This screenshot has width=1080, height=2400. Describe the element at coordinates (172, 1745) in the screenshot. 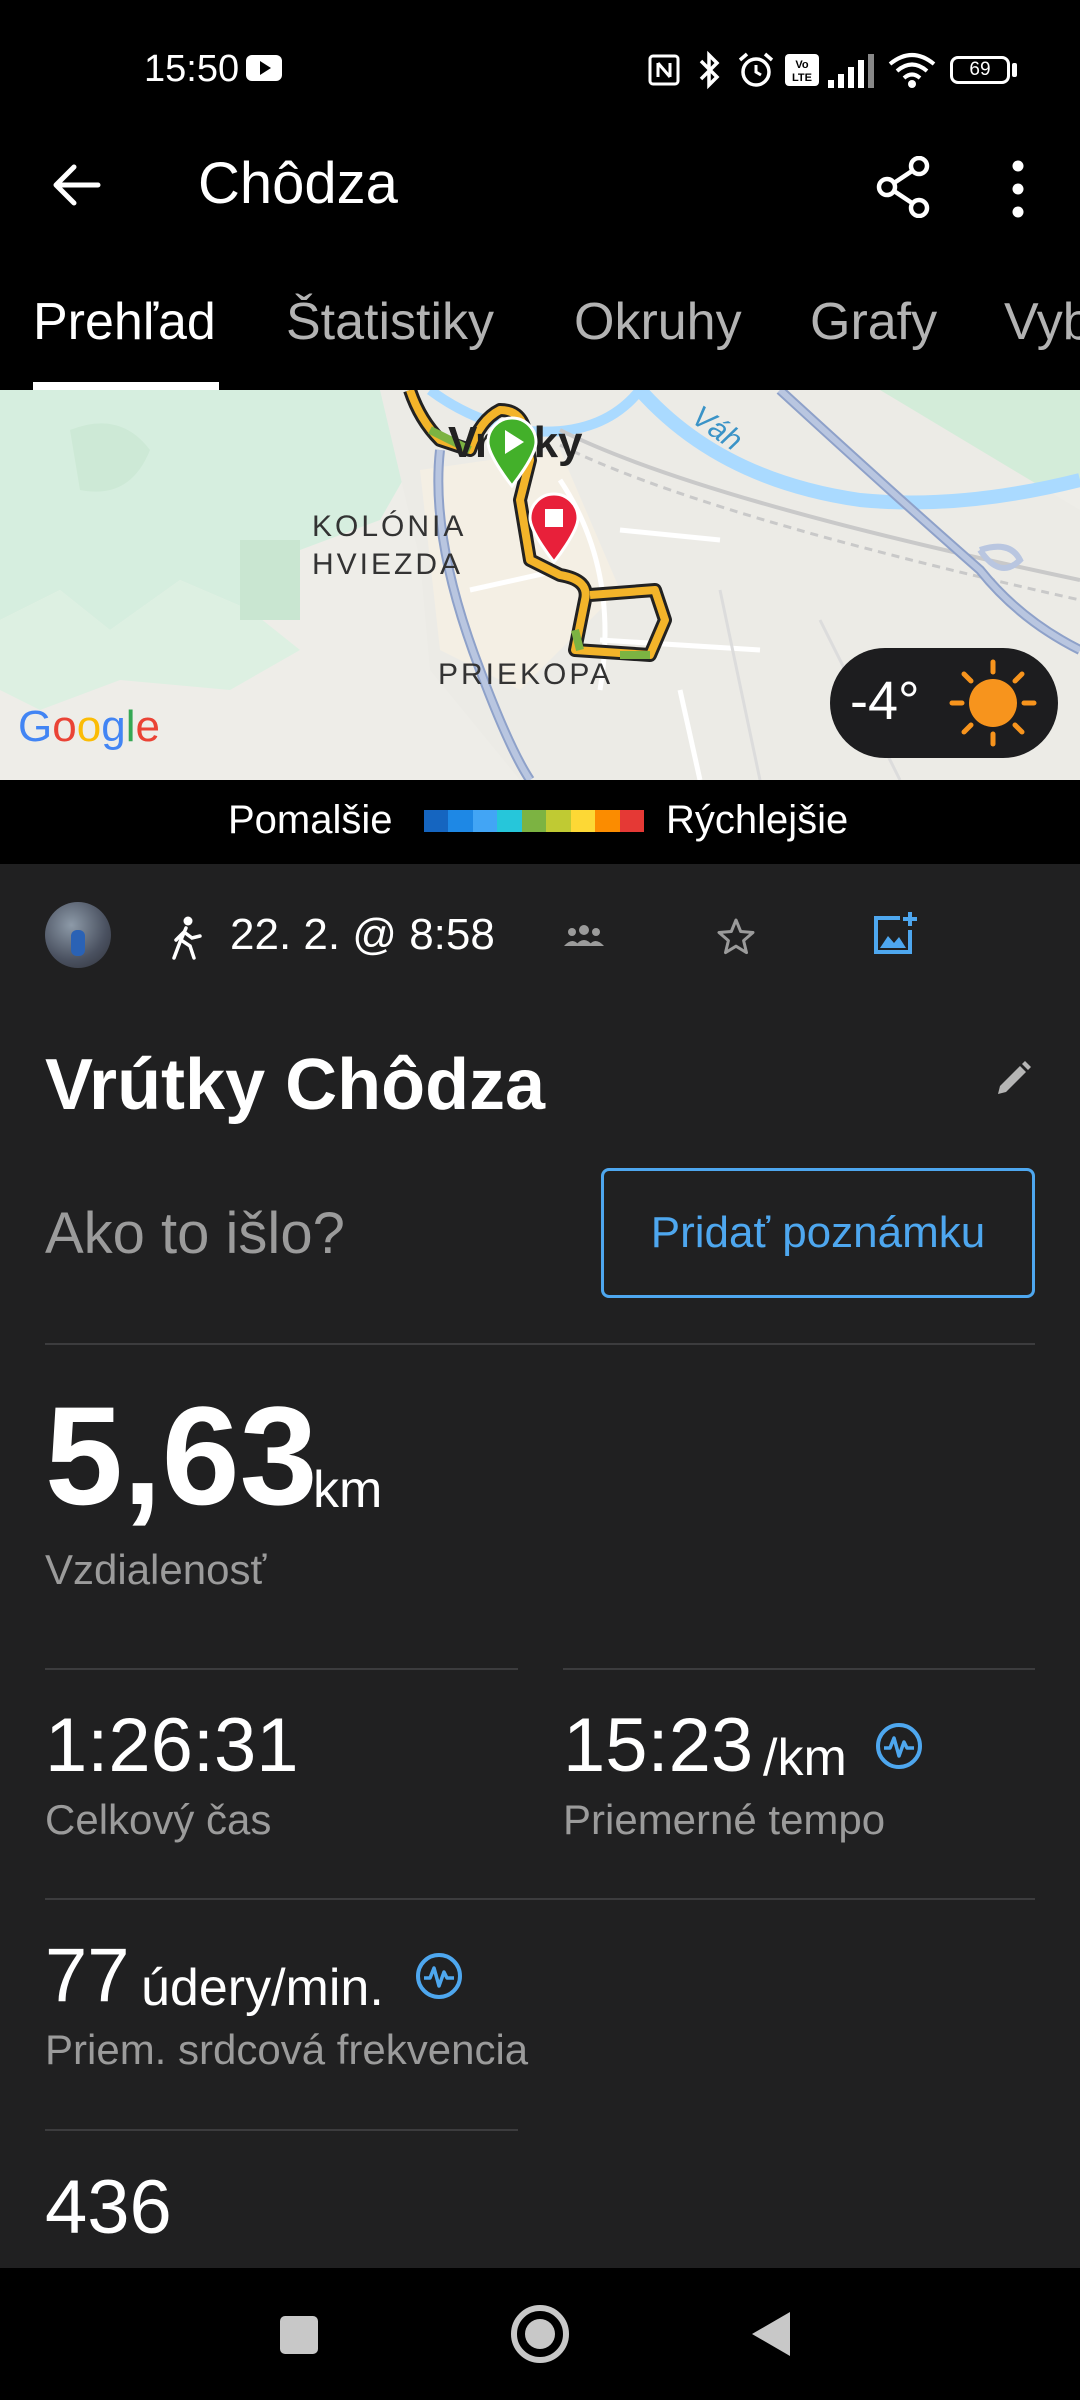

I see `total-time-value: 1:26:31` at that location.